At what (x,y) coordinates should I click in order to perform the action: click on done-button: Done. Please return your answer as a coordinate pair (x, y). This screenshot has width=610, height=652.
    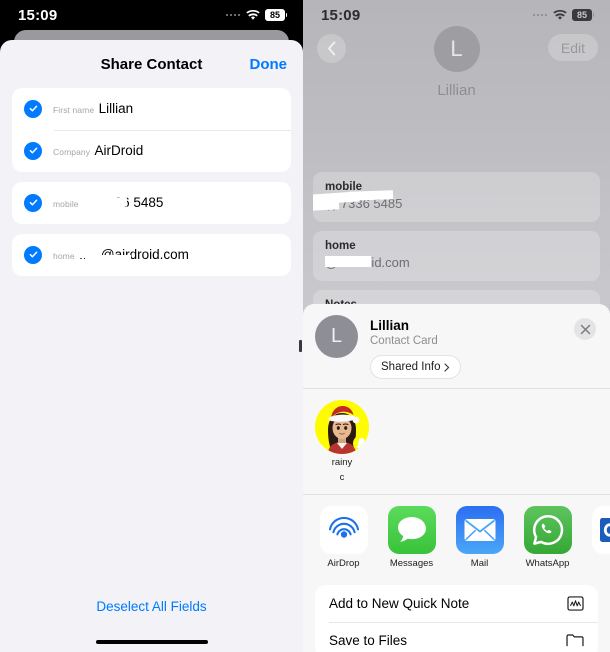
    Looking at the image, I should click on (269, 64).